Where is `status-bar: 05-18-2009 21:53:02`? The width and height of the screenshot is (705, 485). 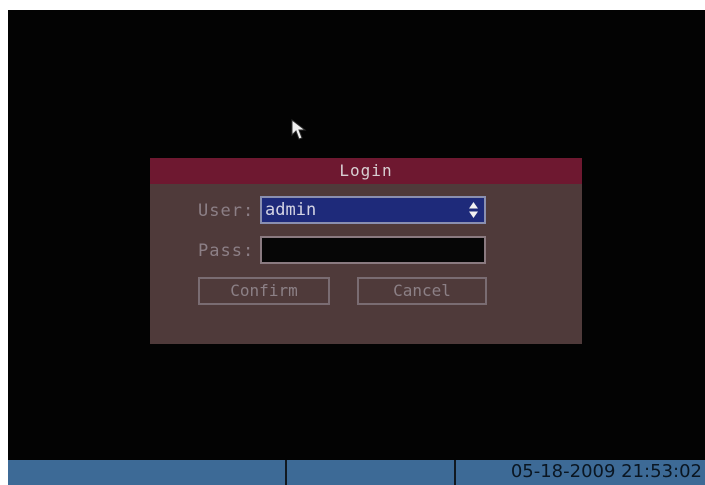 status-bar: 05-18-2009 21:53:02 is located at coordinates (356, 472).